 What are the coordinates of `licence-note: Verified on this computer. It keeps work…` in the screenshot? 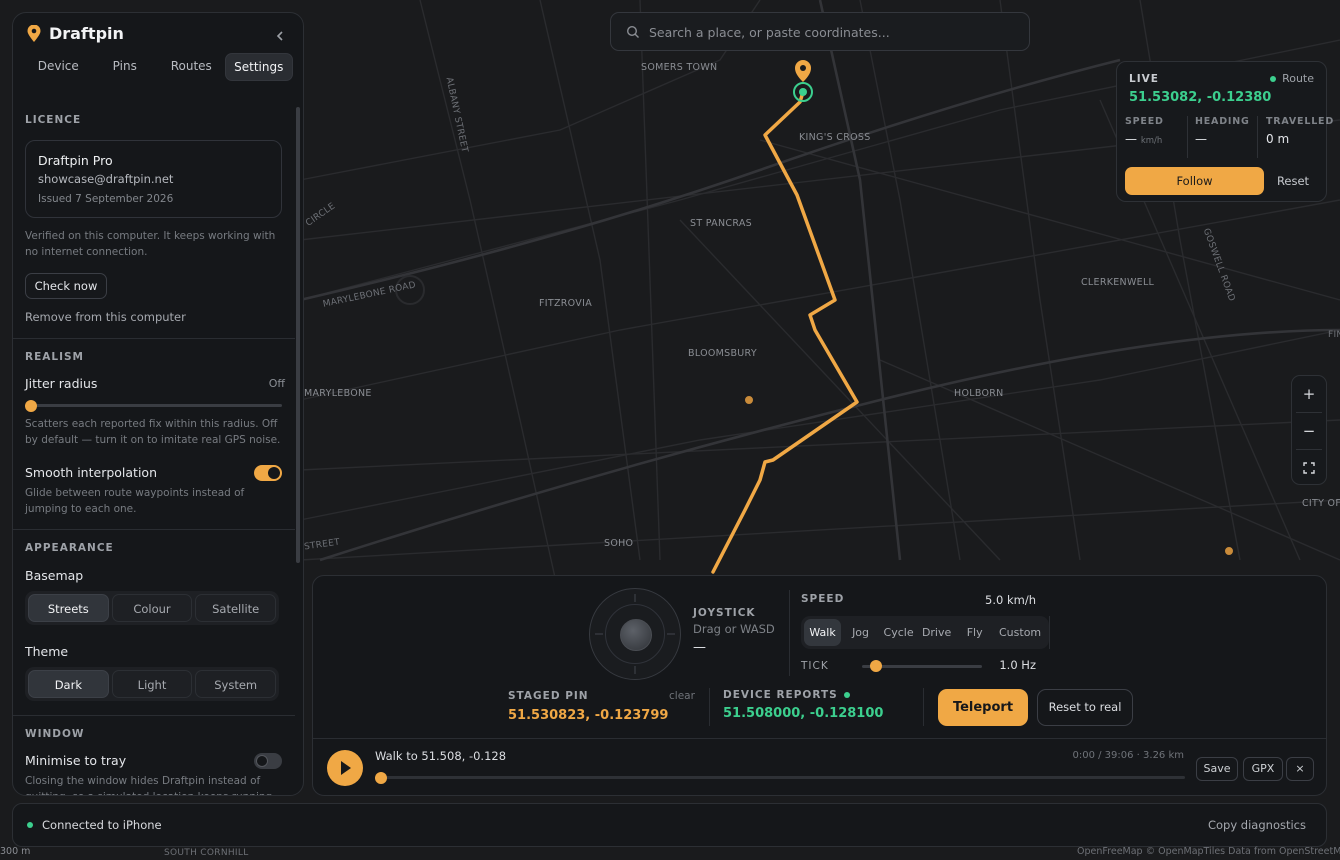 It's located at (150, 244).